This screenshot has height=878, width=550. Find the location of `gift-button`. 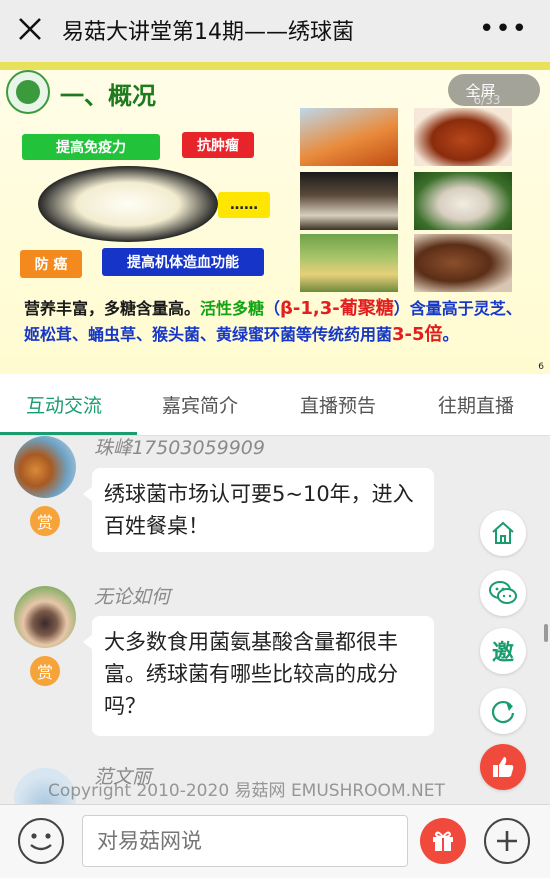

gift-button is located at coordinates (443, 841).